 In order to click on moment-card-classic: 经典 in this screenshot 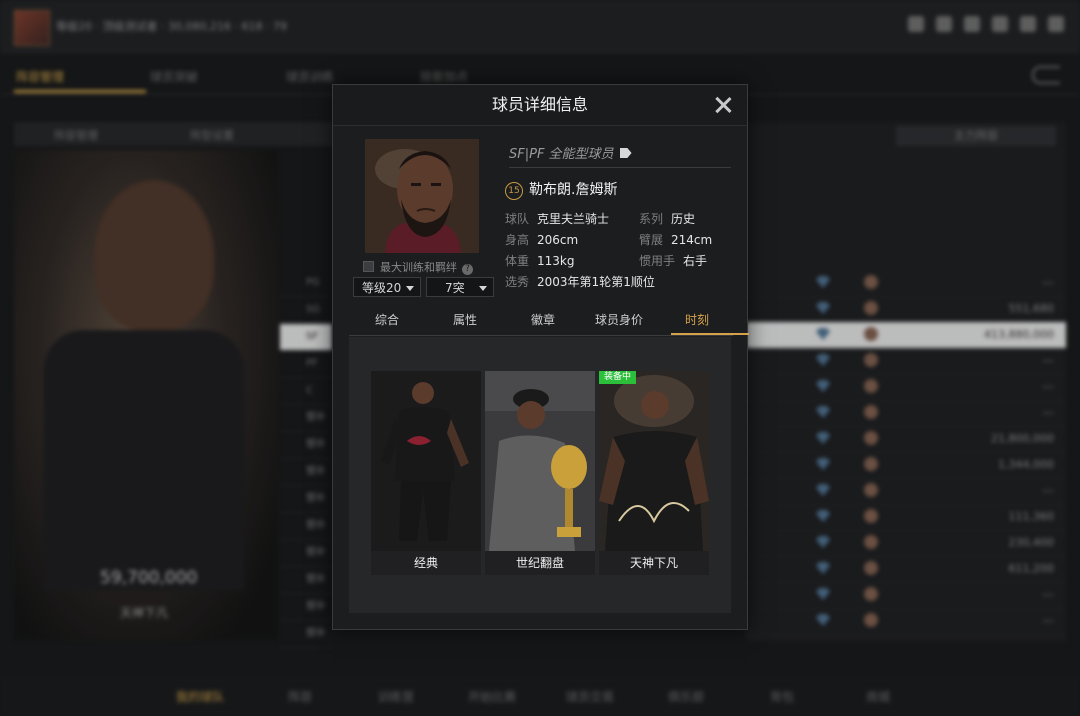, I will do `click(426, 473)`.